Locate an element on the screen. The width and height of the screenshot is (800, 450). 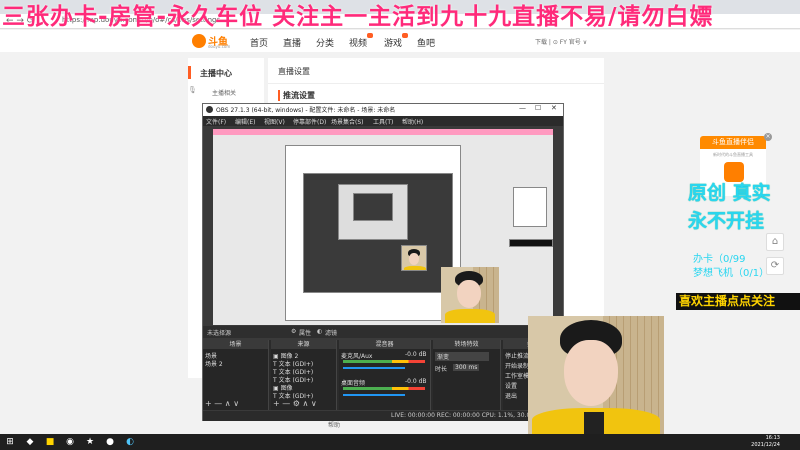
preview-obs-echo is located at coordinates (378, 233).